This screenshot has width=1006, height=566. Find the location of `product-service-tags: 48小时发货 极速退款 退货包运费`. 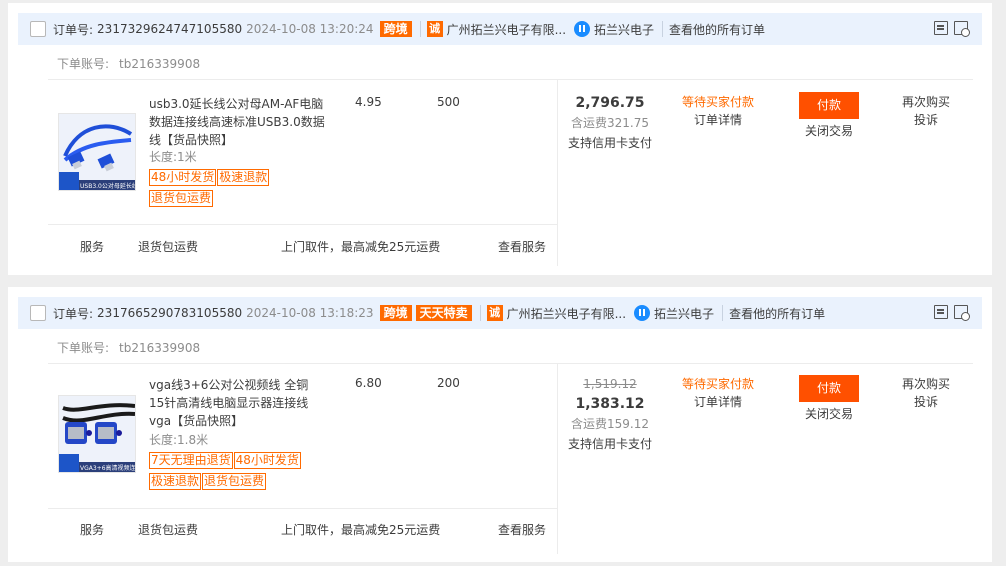

product-service-tags: 48小时发货 极速退款 退货包运费 is located at coordinates (234, 188).